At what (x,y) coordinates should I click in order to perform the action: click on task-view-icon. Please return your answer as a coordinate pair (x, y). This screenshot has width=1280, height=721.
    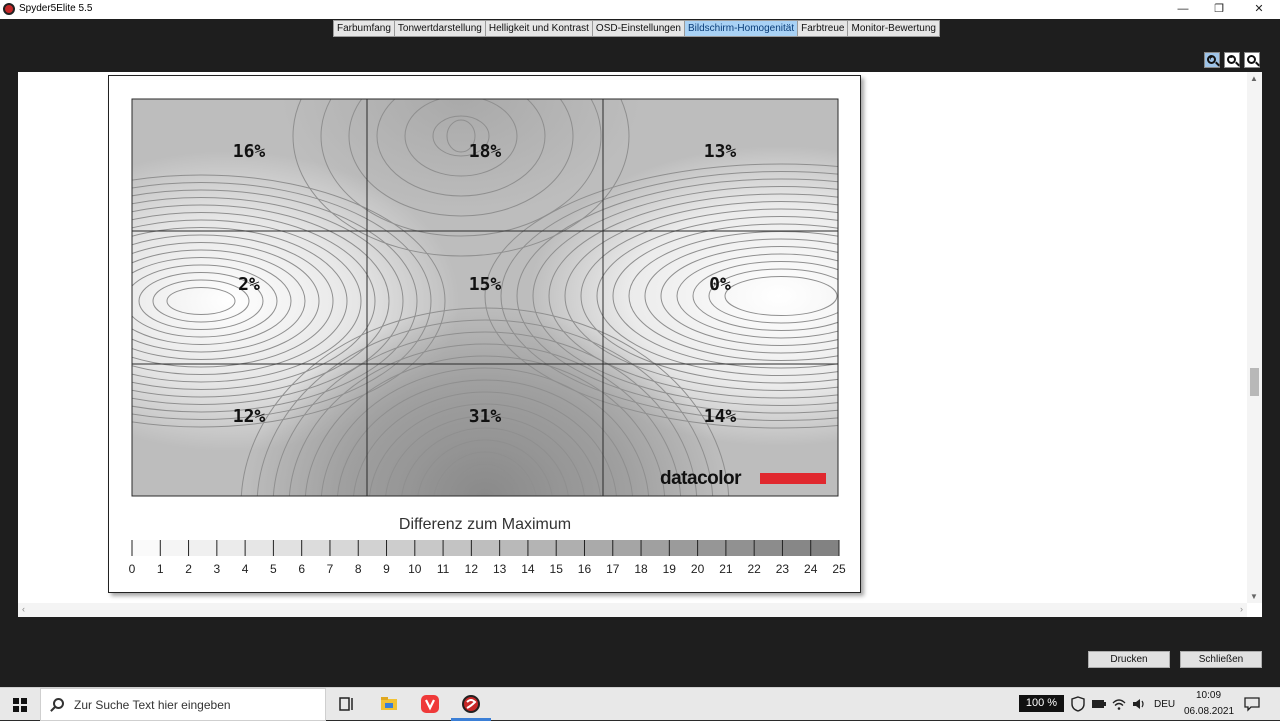
    Looking at the image, I should click on (347, 704).